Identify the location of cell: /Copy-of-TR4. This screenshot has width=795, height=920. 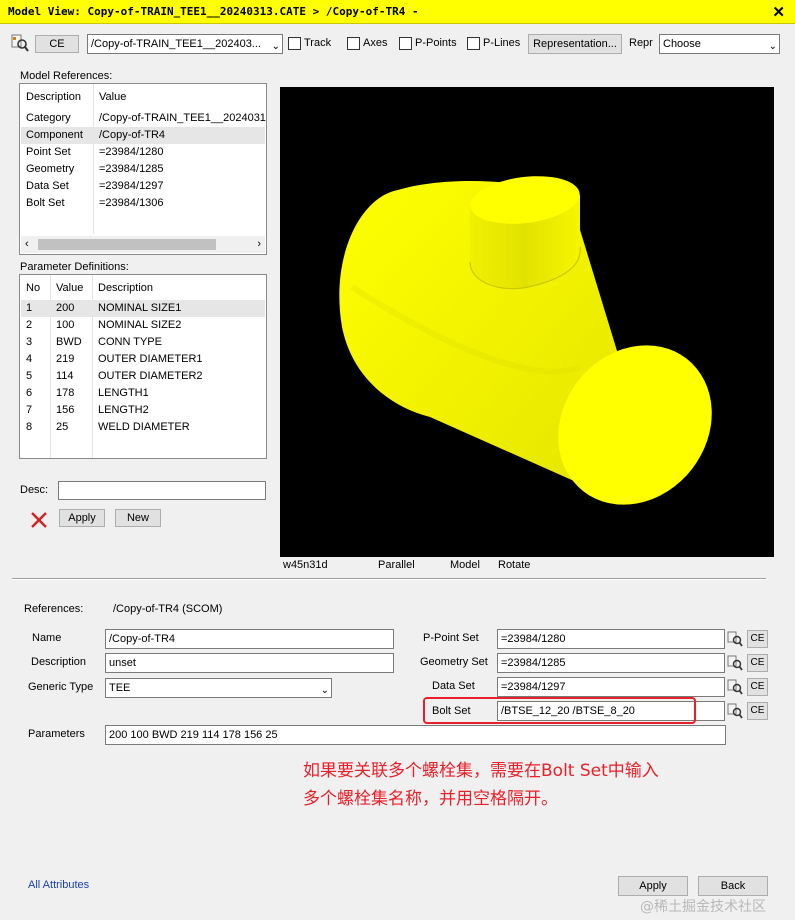
(132, 135).